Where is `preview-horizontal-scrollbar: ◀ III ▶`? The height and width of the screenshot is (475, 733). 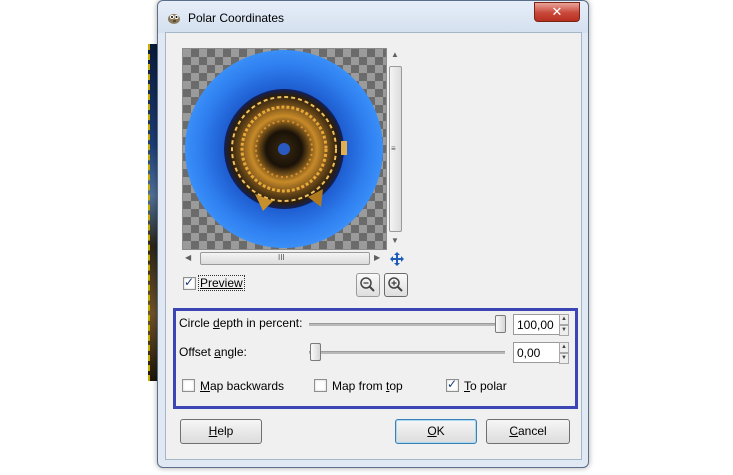
preview-horizontal-scrollbar: ◀ III ▶ is located at coordinates (283, 258).